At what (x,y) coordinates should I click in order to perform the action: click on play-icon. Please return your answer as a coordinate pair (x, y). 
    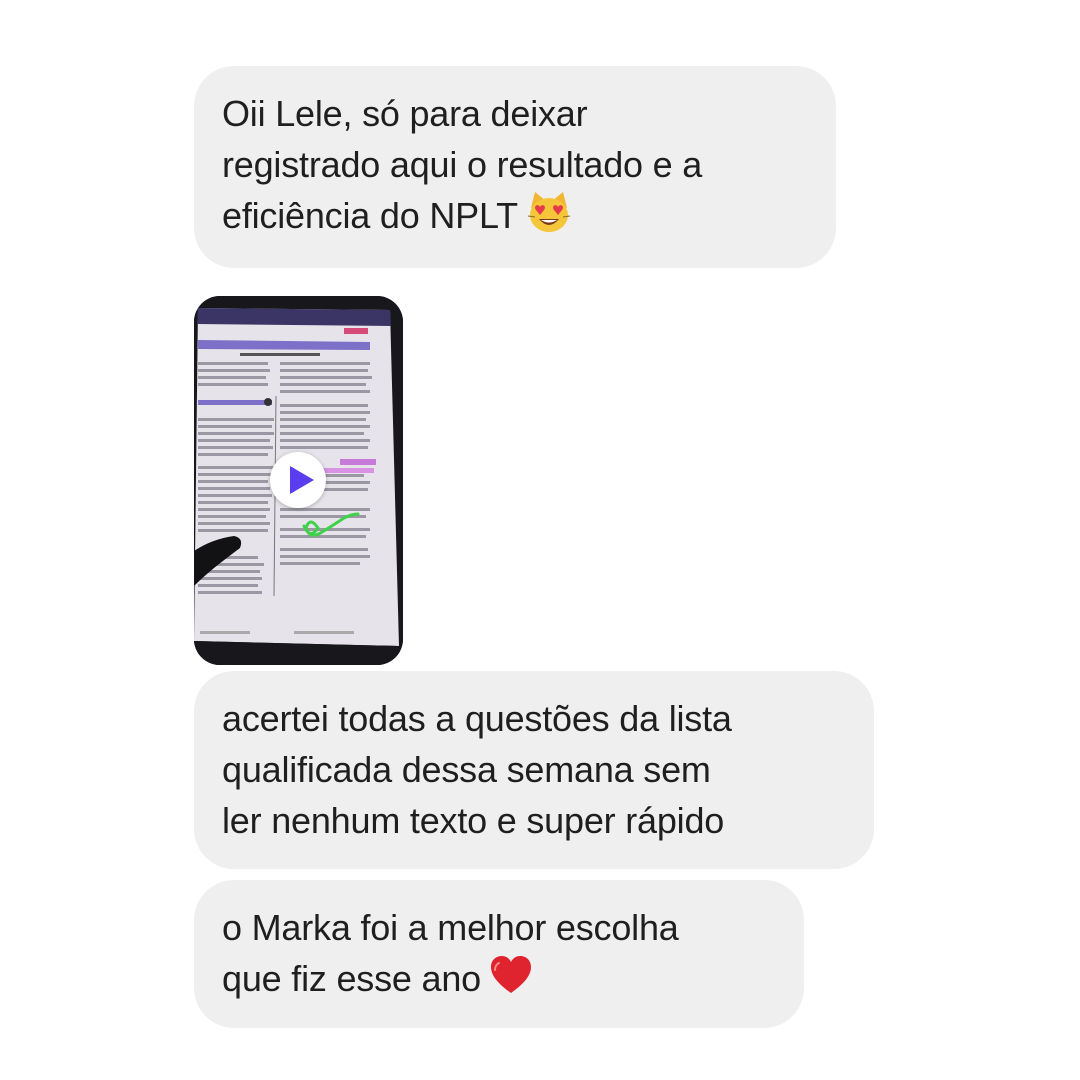
    Looking at the image, I should click on (302, 480).